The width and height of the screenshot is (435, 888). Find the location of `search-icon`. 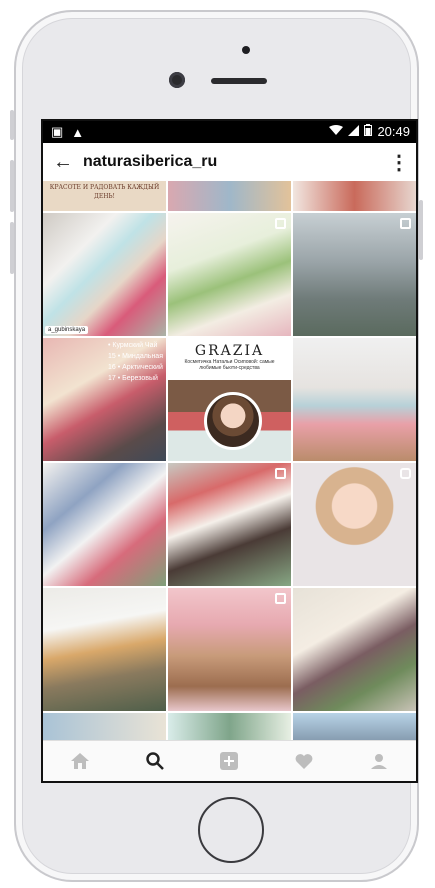

search-icon is located at coordinates (155, 761).